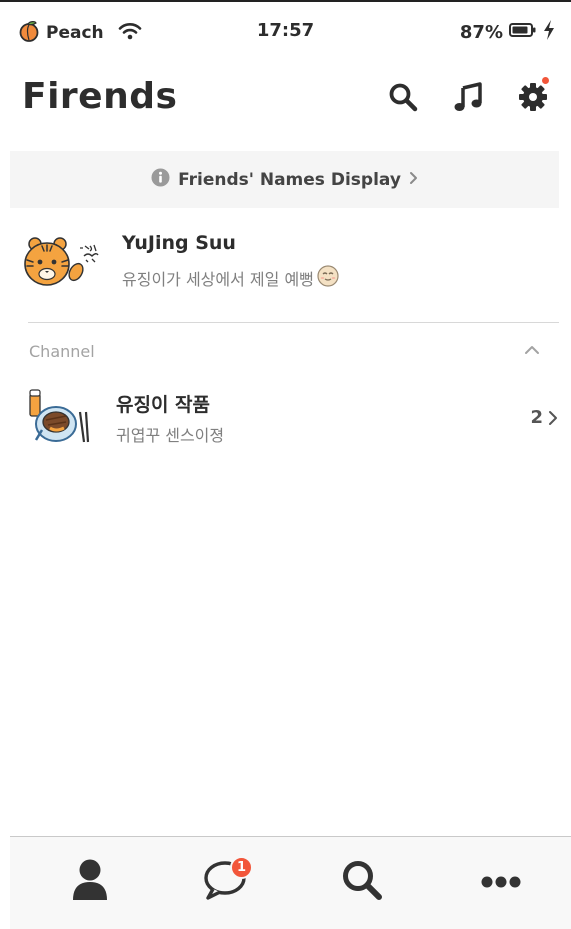 The height and width of the screenshot is (929, 571). I want to click on bottom-tab-bar: 1, so click(290, 882).